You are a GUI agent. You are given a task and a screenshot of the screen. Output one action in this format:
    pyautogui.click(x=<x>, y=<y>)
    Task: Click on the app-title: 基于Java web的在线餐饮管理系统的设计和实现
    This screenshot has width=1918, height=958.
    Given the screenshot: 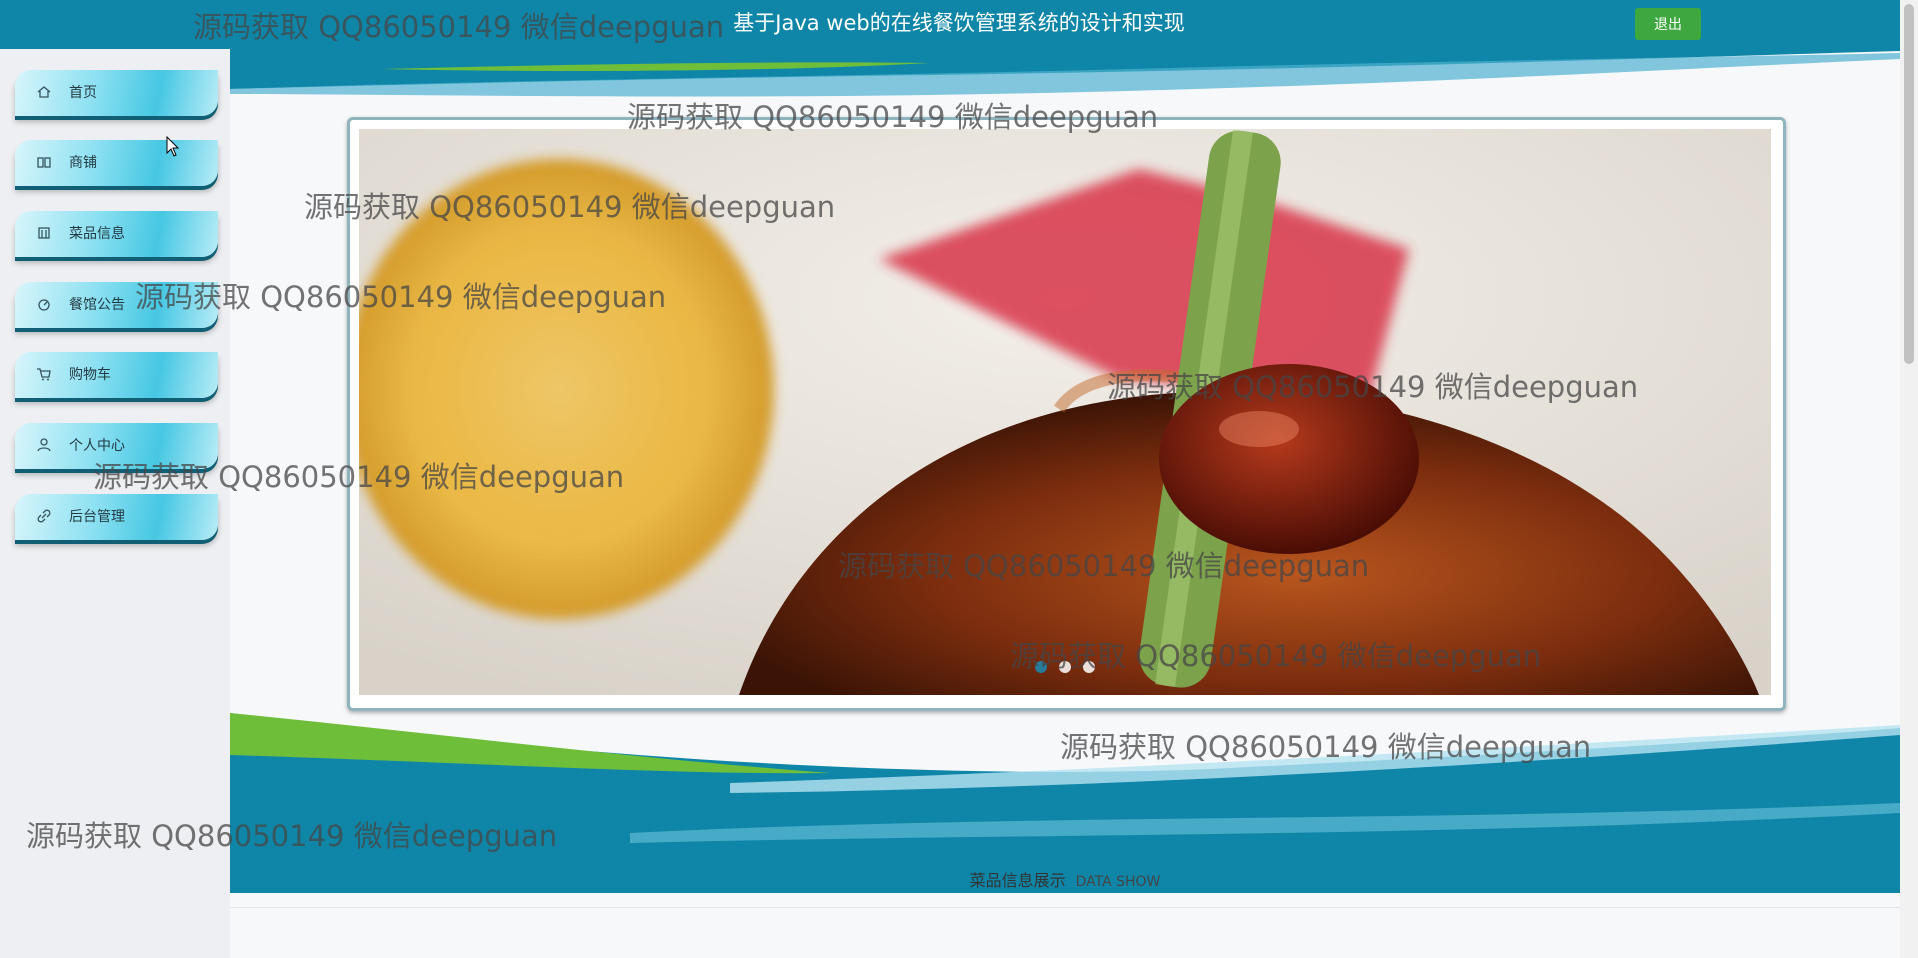 What is the action you would take?
    pyautogui.click(x=959, y=23)
    